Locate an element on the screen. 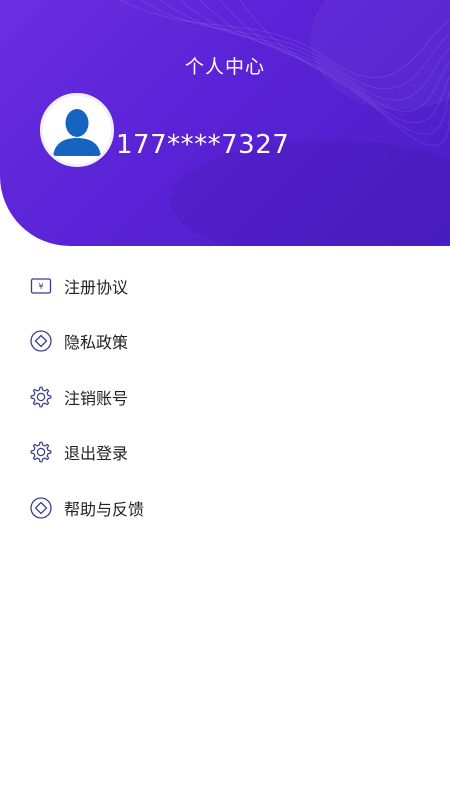 Image resolution: width=450 pixels, height=800 pixels. menu-item-logout: 退出登录 is located at coordinates (225, 453).